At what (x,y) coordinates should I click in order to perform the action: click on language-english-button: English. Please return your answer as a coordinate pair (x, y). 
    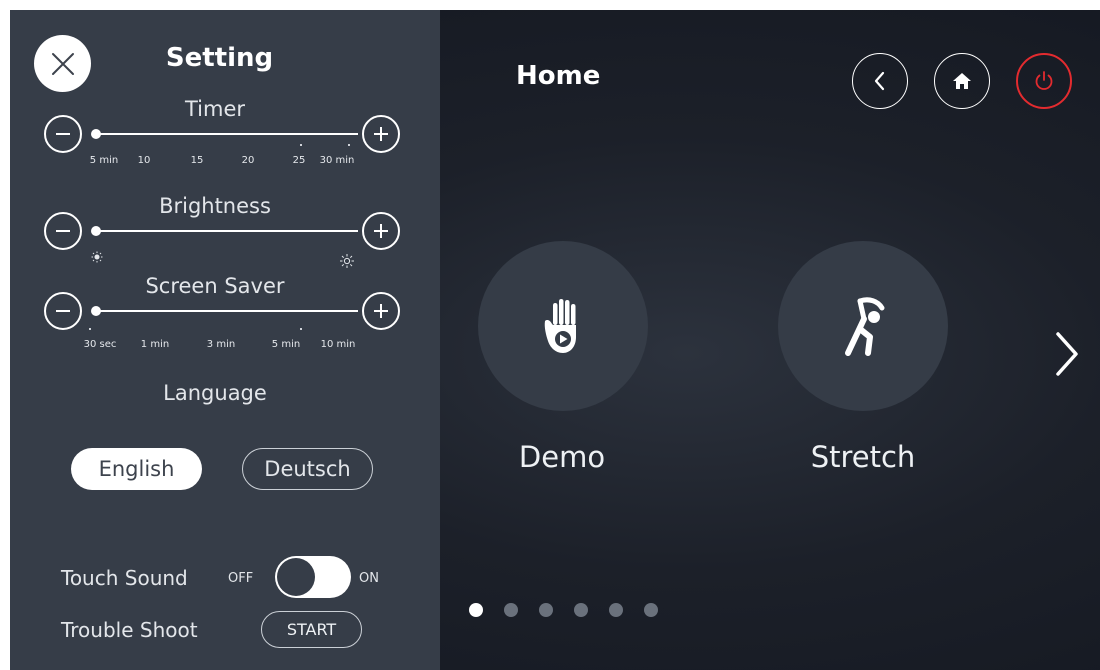
    Looking at the image, I should click on (136, 469).